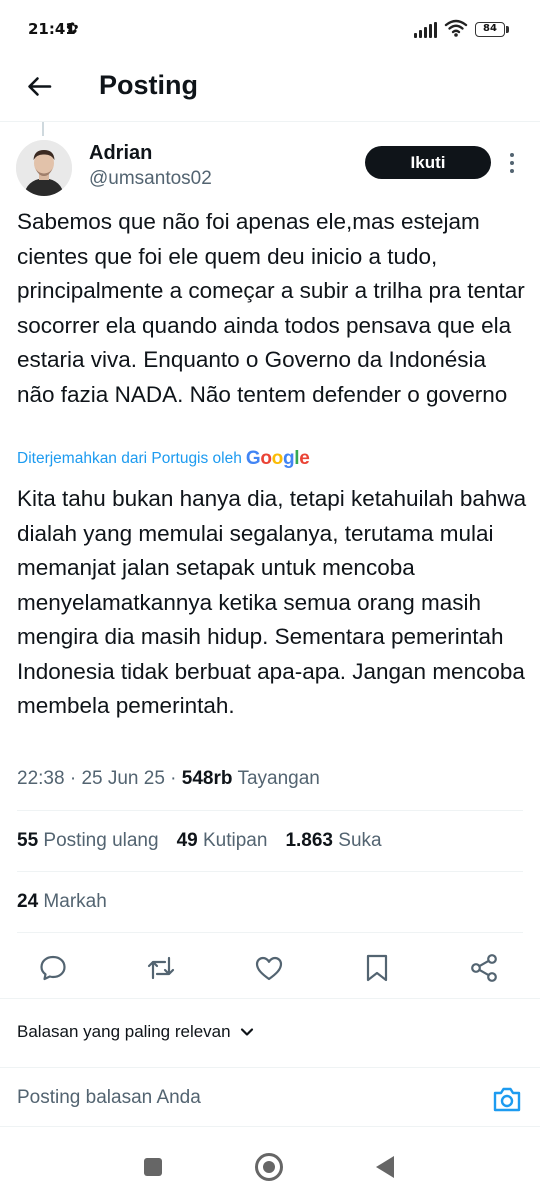  What do you see at coordinates (41, 778) in the screenshot?
I see `post-time: 22:38` at bounding box center [41, 778].